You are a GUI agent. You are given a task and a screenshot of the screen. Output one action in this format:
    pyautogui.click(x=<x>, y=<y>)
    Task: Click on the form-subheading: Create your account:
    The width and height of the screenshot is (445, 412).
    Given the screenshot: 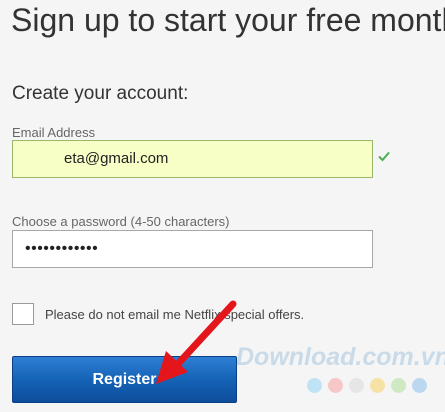 What is the action you would take?
    pyautogui.click(x=100, y=93)
    